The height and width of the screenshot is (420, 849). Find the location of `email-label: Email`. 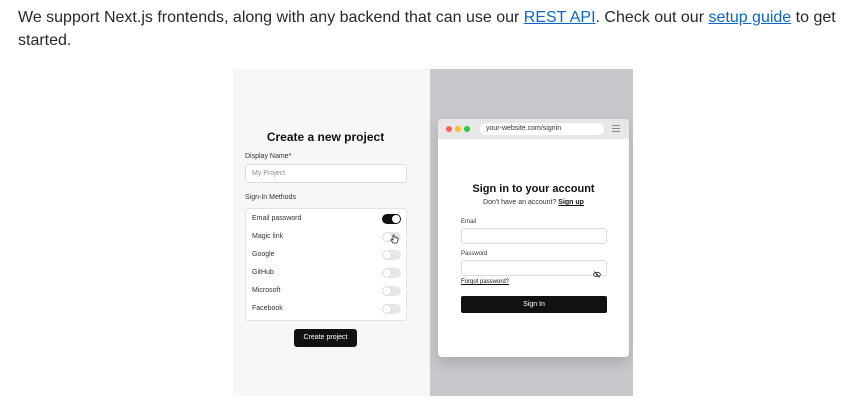

email-label: Email is located at coordinates (469, 222).